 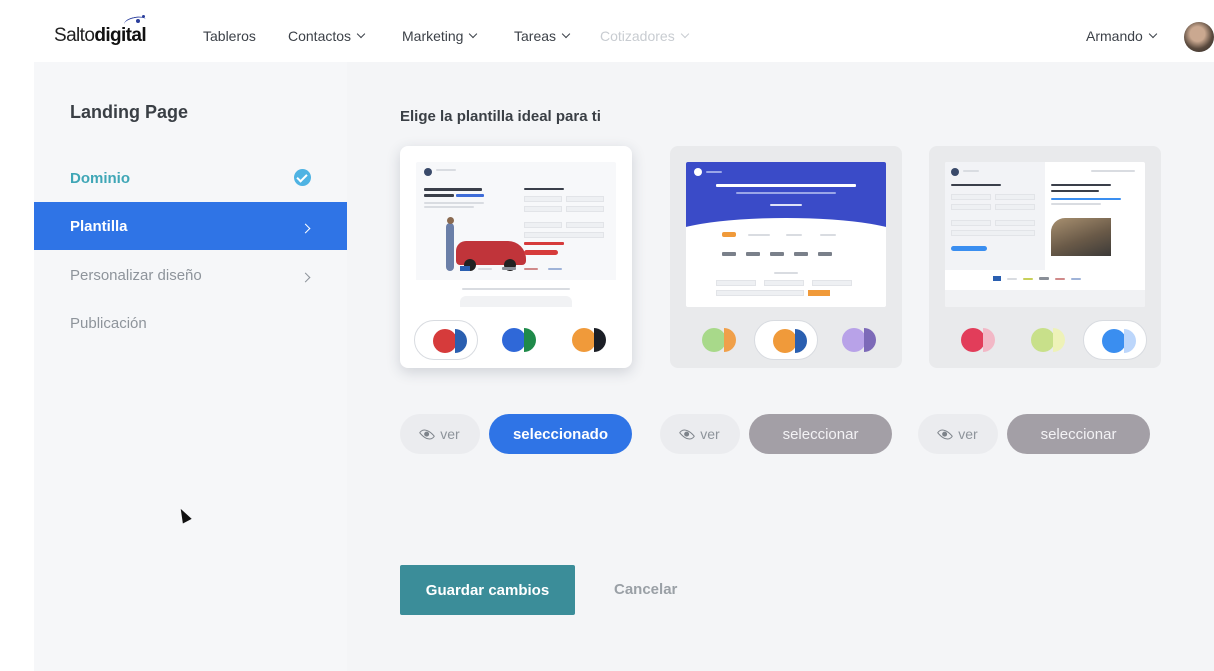 I want to click on sidebar-item-label: Personalizar diseño, so click(x=136, y=275).